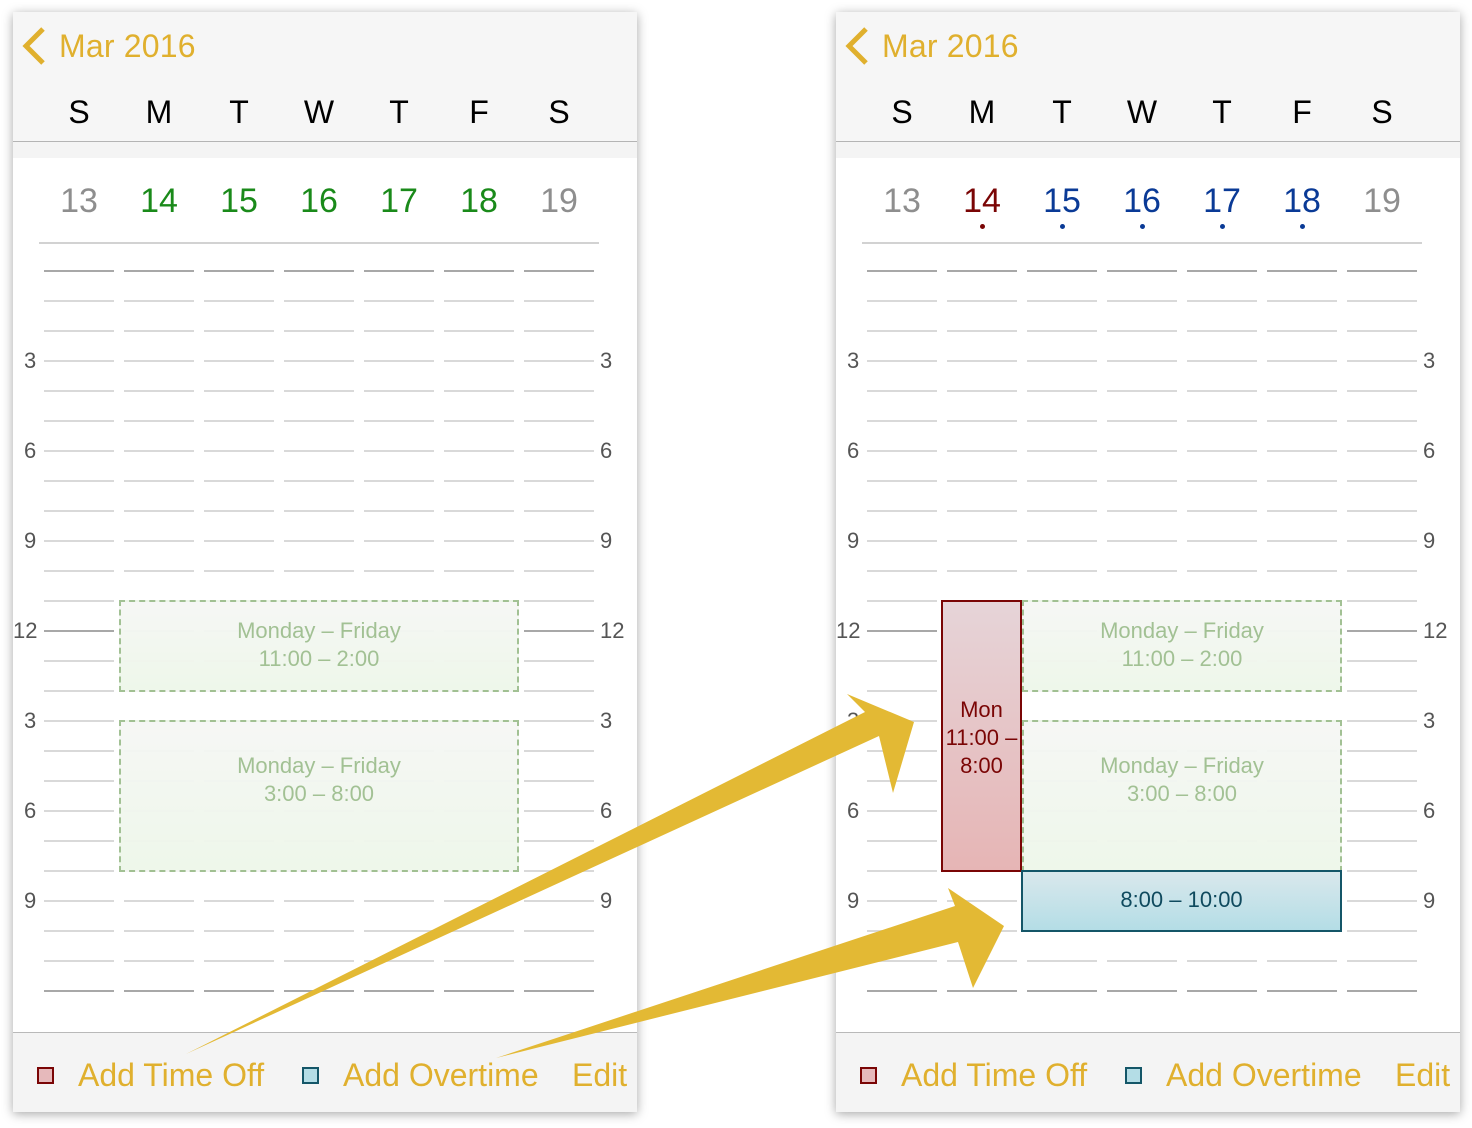  What do you see at coordinates (981, 709) in the screenshot?
I see `time-off-line1: Mon` at bounding box center [981, 709].